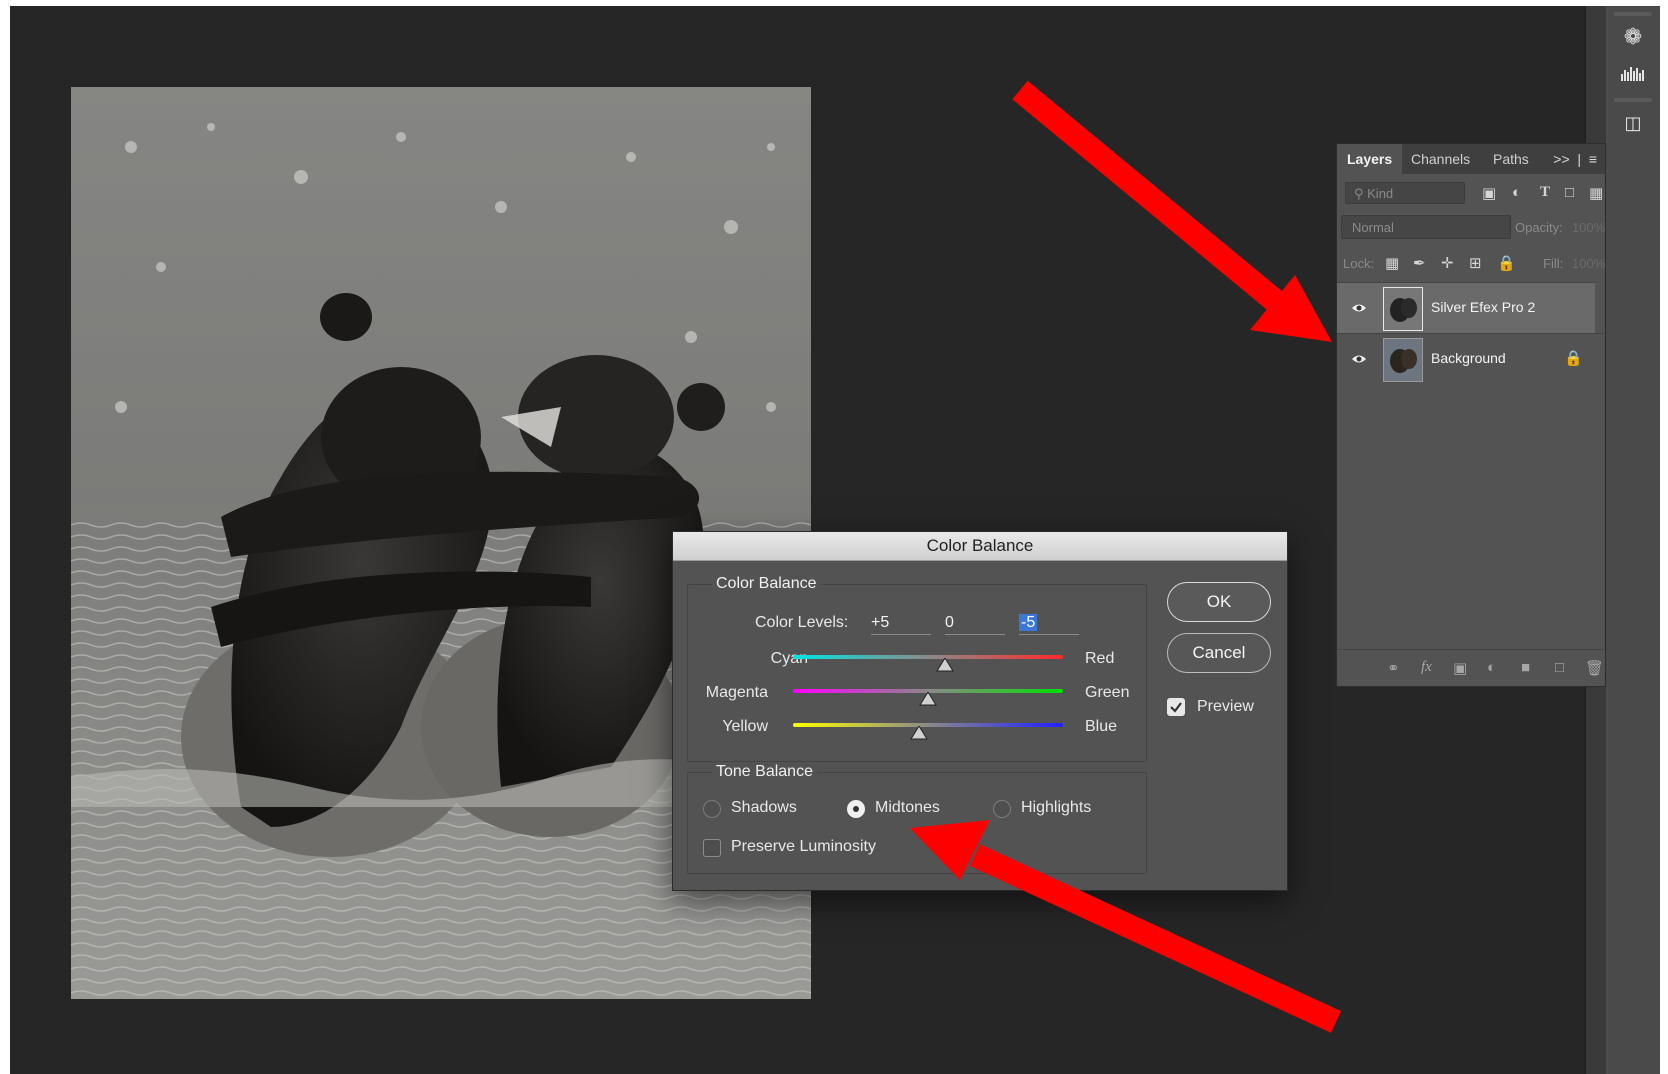 The height and width of the screenshot is (1074, 1668). I want to click on shape-filter-icon: □, so click(1569, 192).